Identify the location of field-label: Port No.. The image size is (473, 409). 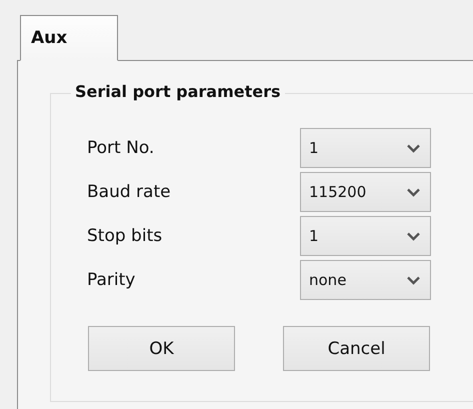
(121, 148).